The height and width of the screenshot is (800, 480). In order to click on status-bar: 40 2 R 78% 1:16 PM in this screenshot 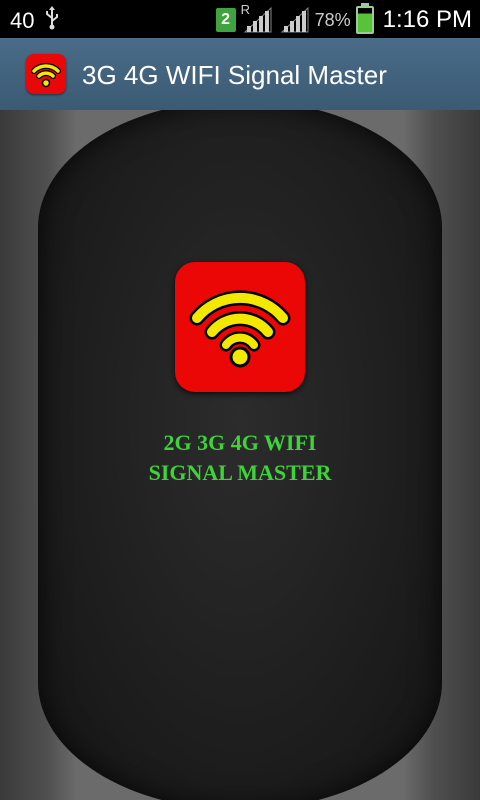, I will do `click(240, 19)`.